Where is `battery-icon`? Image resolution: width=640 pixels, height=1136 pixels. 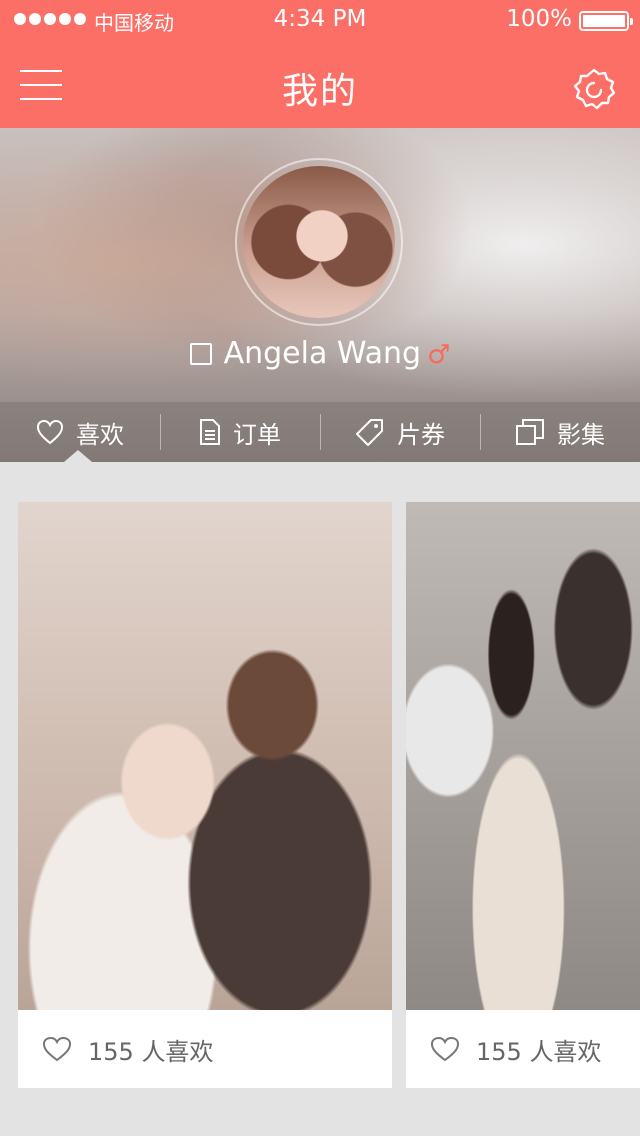 battery-icon is located at coordinates (606, 21).